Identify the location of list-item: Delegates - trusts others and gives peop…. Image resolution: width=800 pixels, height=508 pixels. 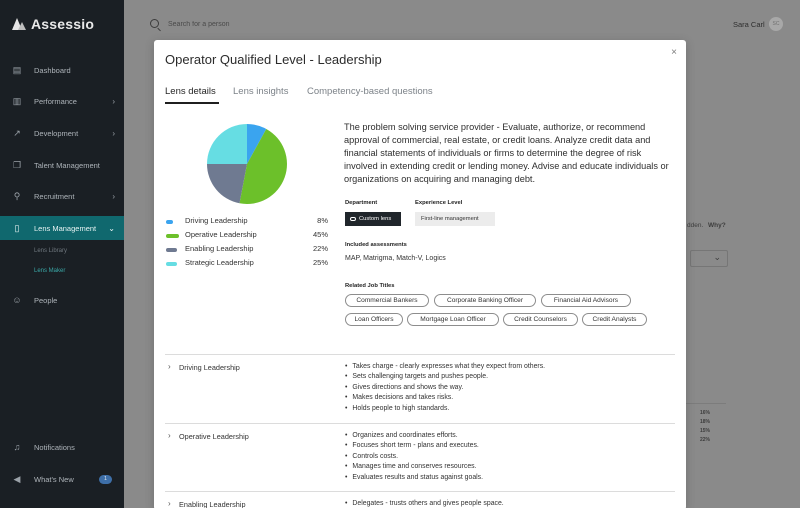
(424, 503).